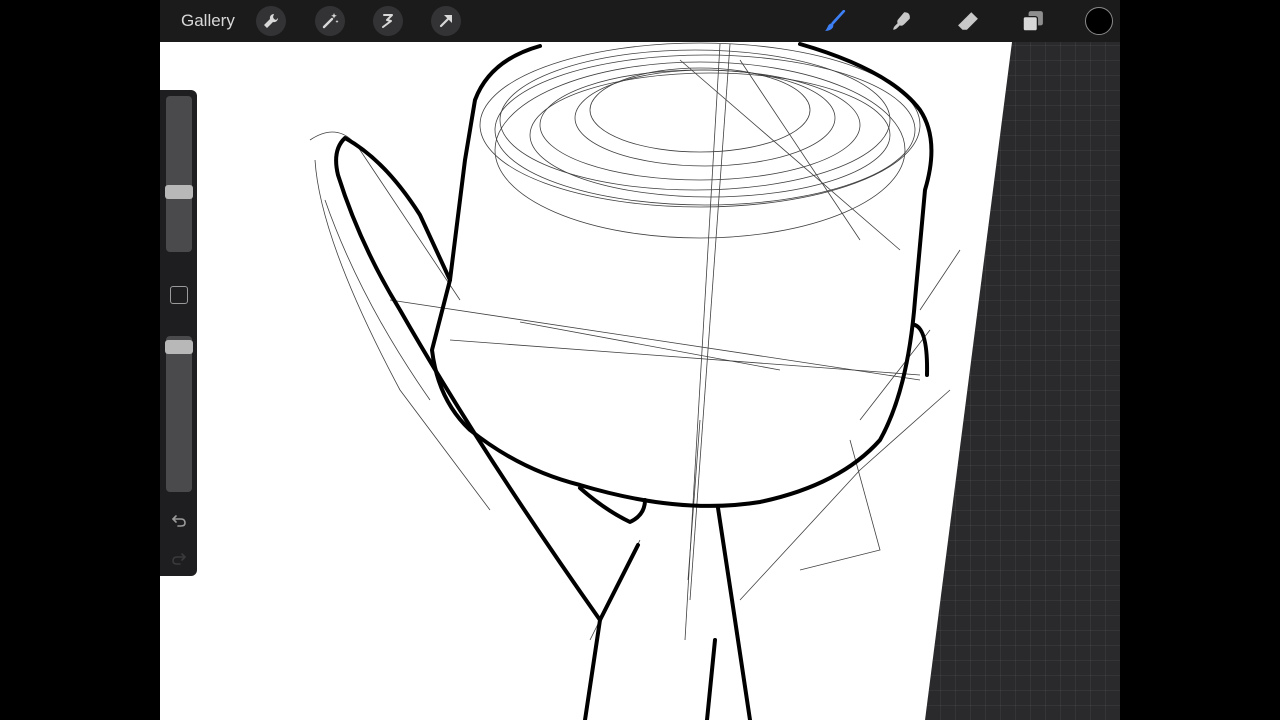 This screenshot has width=1280, height=720. I want to click on undo-arrow-icon, so click(179, 520).